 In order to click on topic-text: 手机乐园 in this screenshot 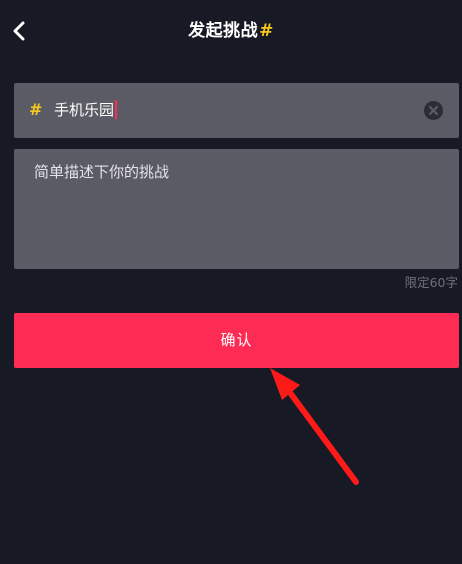, I will do `click(84, 110)`.